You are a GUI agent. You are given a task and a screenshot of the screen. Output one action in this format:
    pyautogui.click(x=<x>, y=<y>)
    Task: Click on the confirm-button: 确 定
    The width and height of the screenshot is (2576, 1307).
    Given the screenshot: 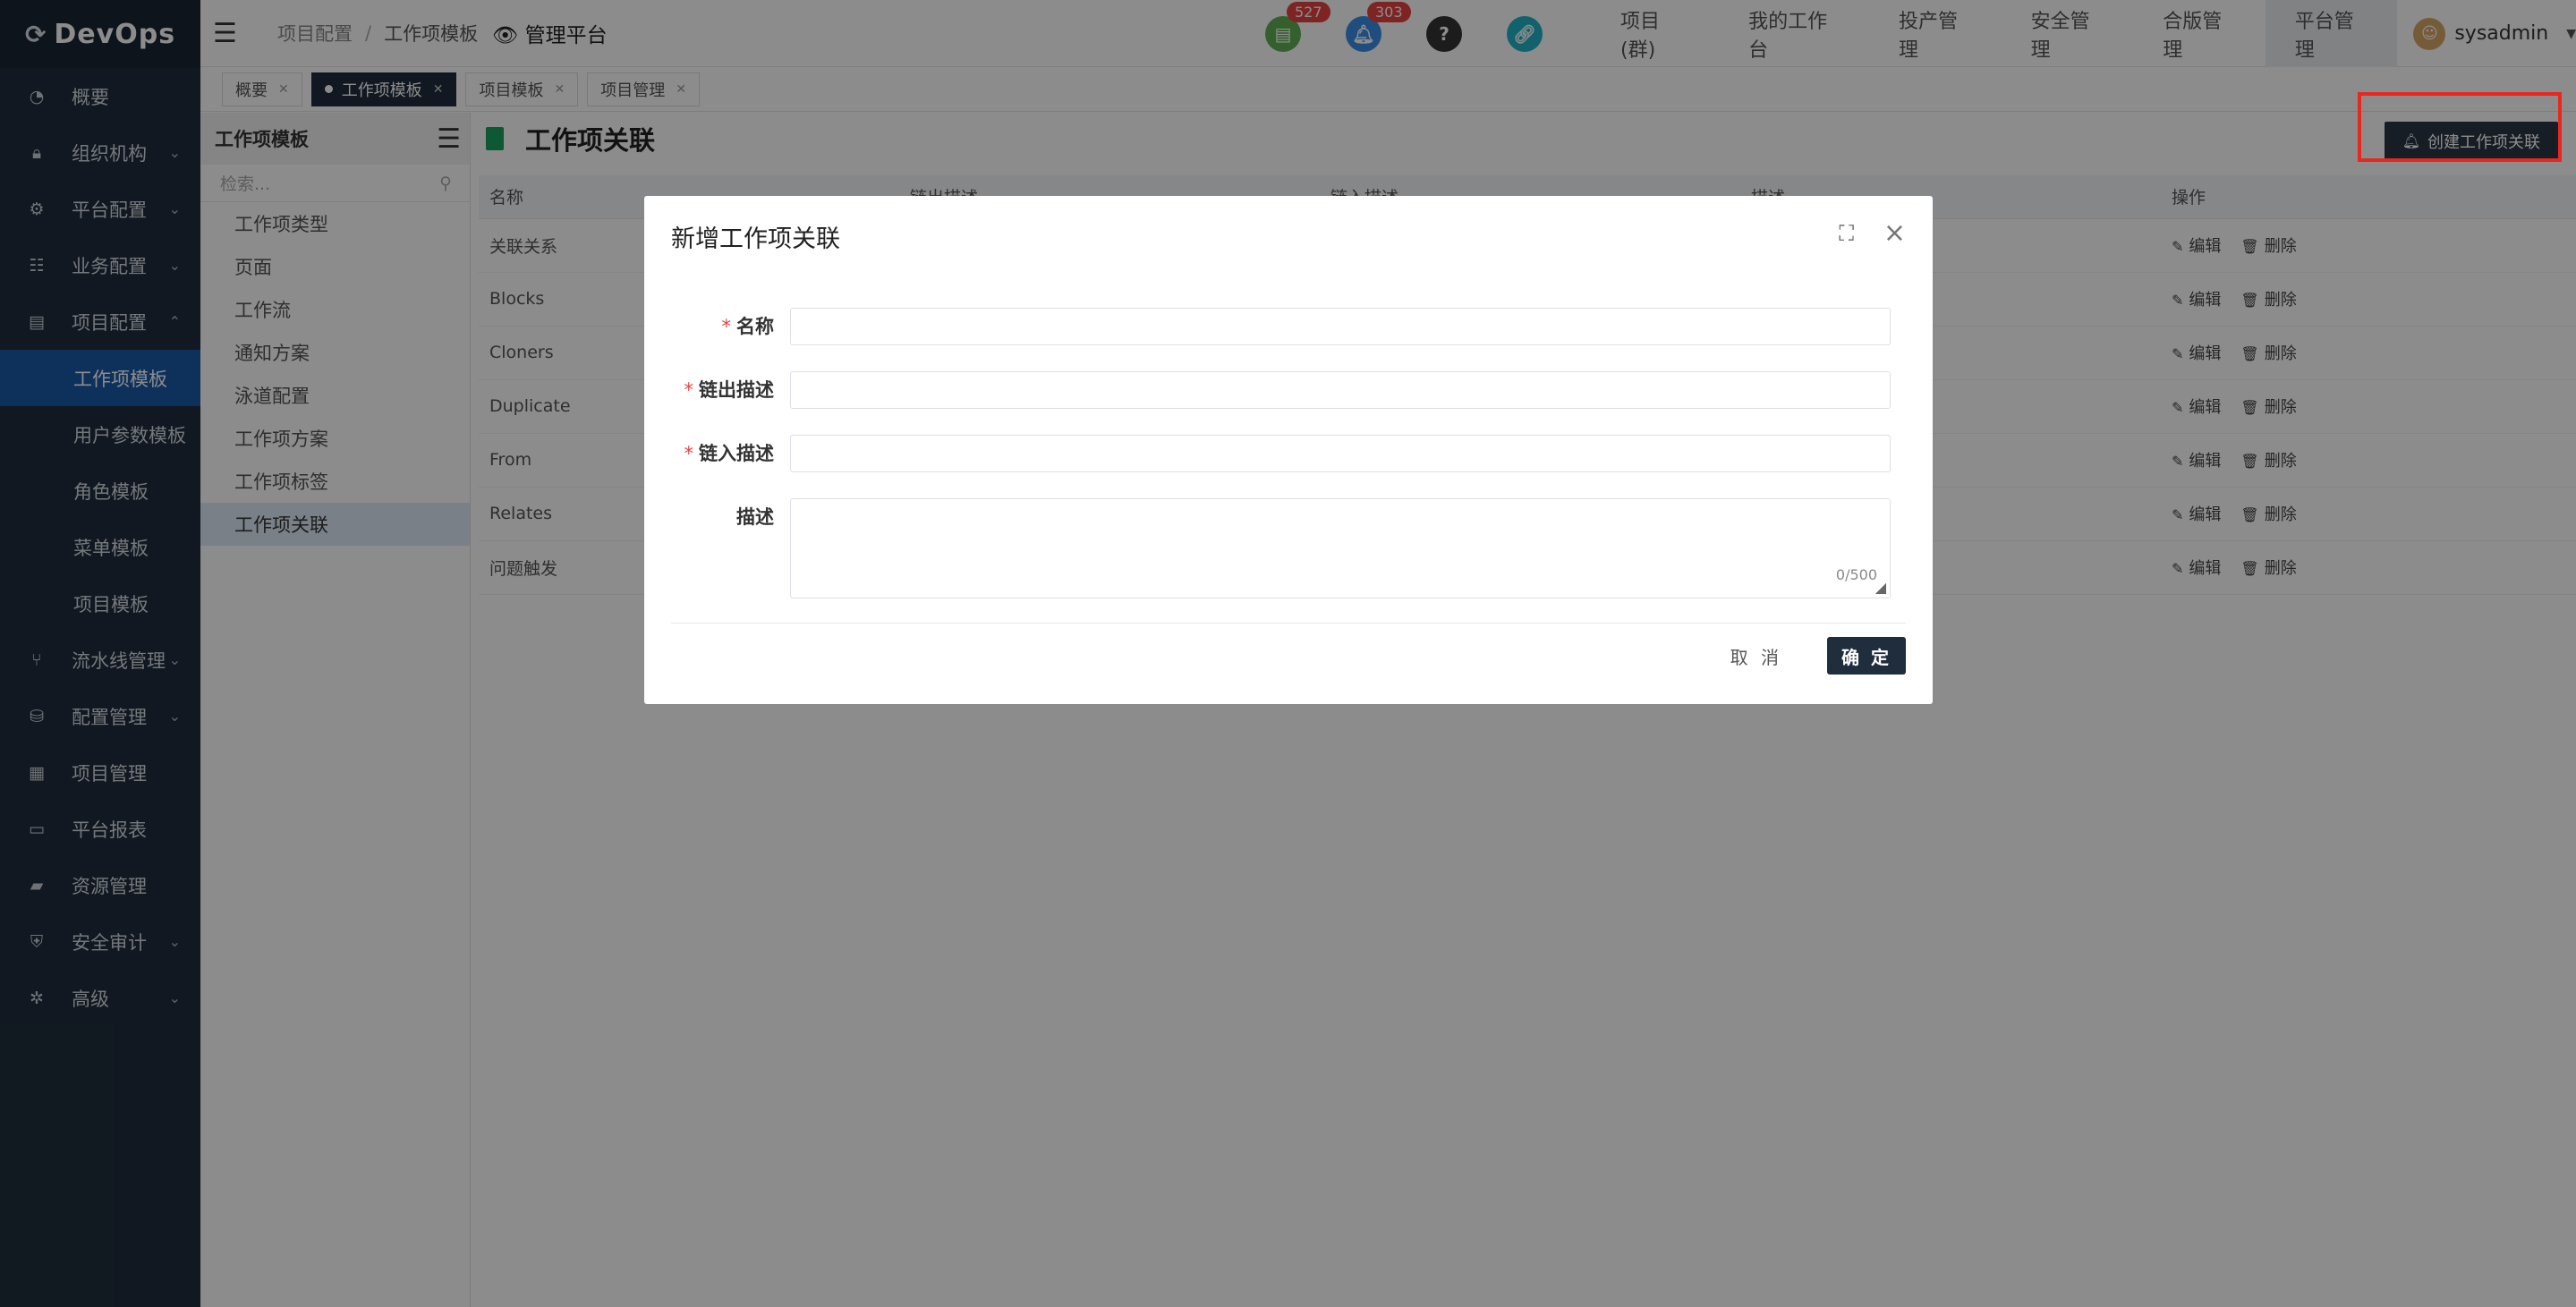 What is the action you would take?
    pyautogui.click(x=1866, y=656)
    